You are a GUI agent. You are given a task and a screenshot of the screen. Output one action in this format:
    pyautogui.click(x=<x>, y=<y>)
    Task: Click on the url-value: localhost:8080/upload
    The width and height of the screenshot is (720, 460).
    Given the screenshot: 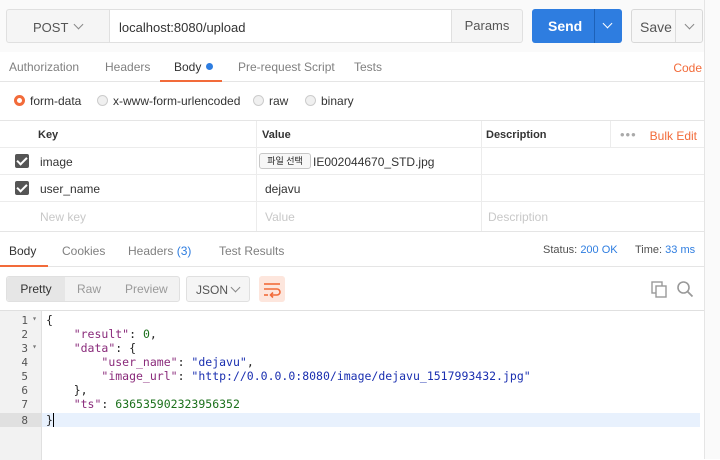 What is the action you would take?
    pyautogui.click(x=182, y=27)
    